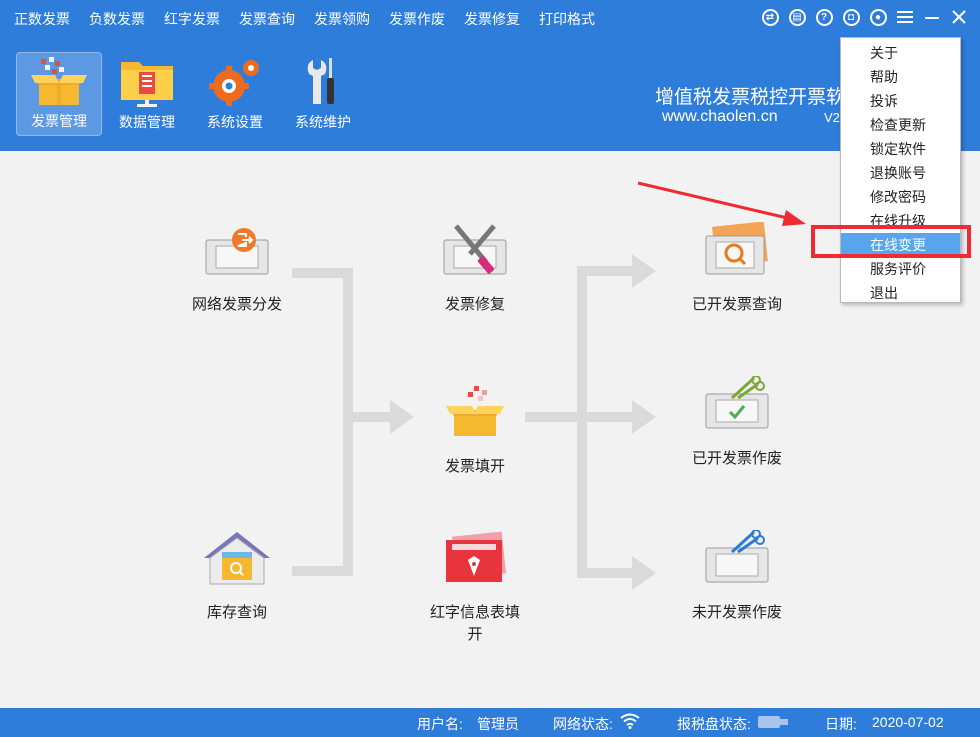 This screenshot has height=737, width=980. I want to click on user-icon: ●, so click(878, 17).